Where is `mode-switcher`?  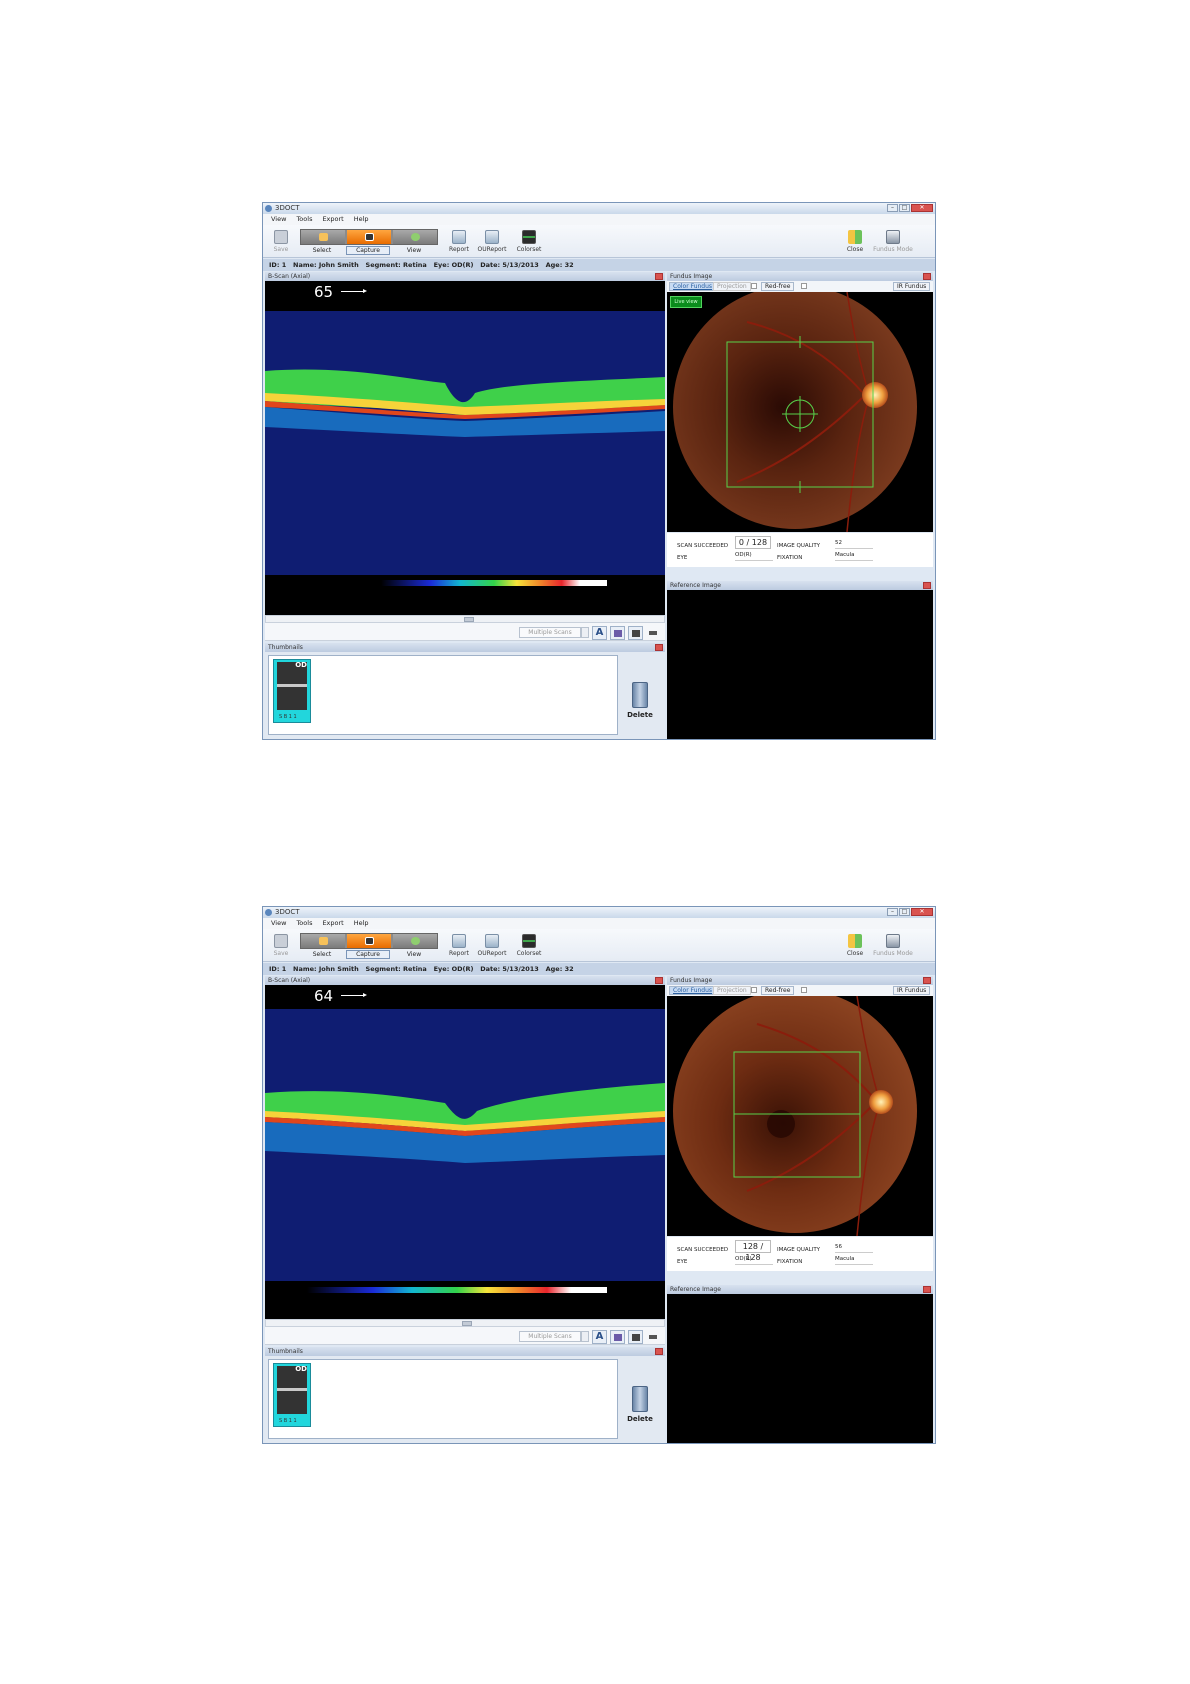 mode-switcher is located at coordinates (369, 941).